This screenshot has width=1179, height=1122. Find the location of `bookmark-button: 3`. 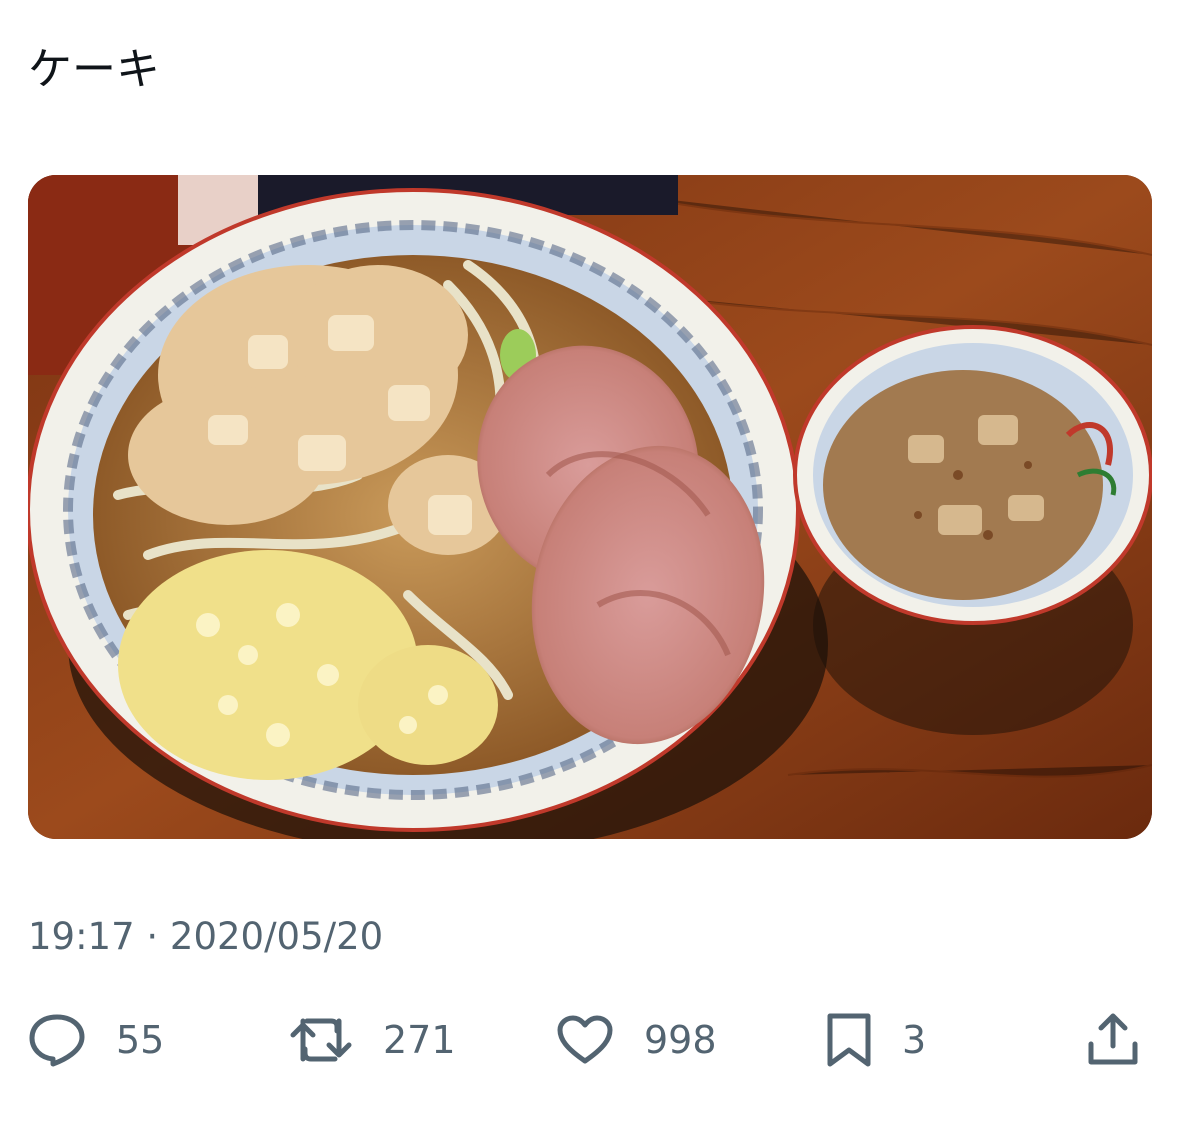

bookmark-button: 3 is located at coordinates (876, 1040).